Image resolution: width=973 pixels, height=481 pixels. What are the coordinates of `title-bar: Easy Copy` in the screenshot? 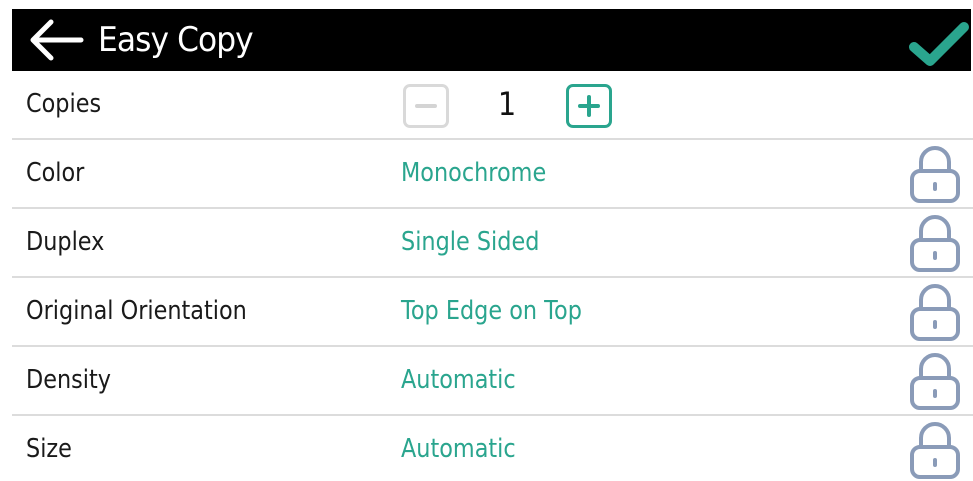 It's located at (491, 40).